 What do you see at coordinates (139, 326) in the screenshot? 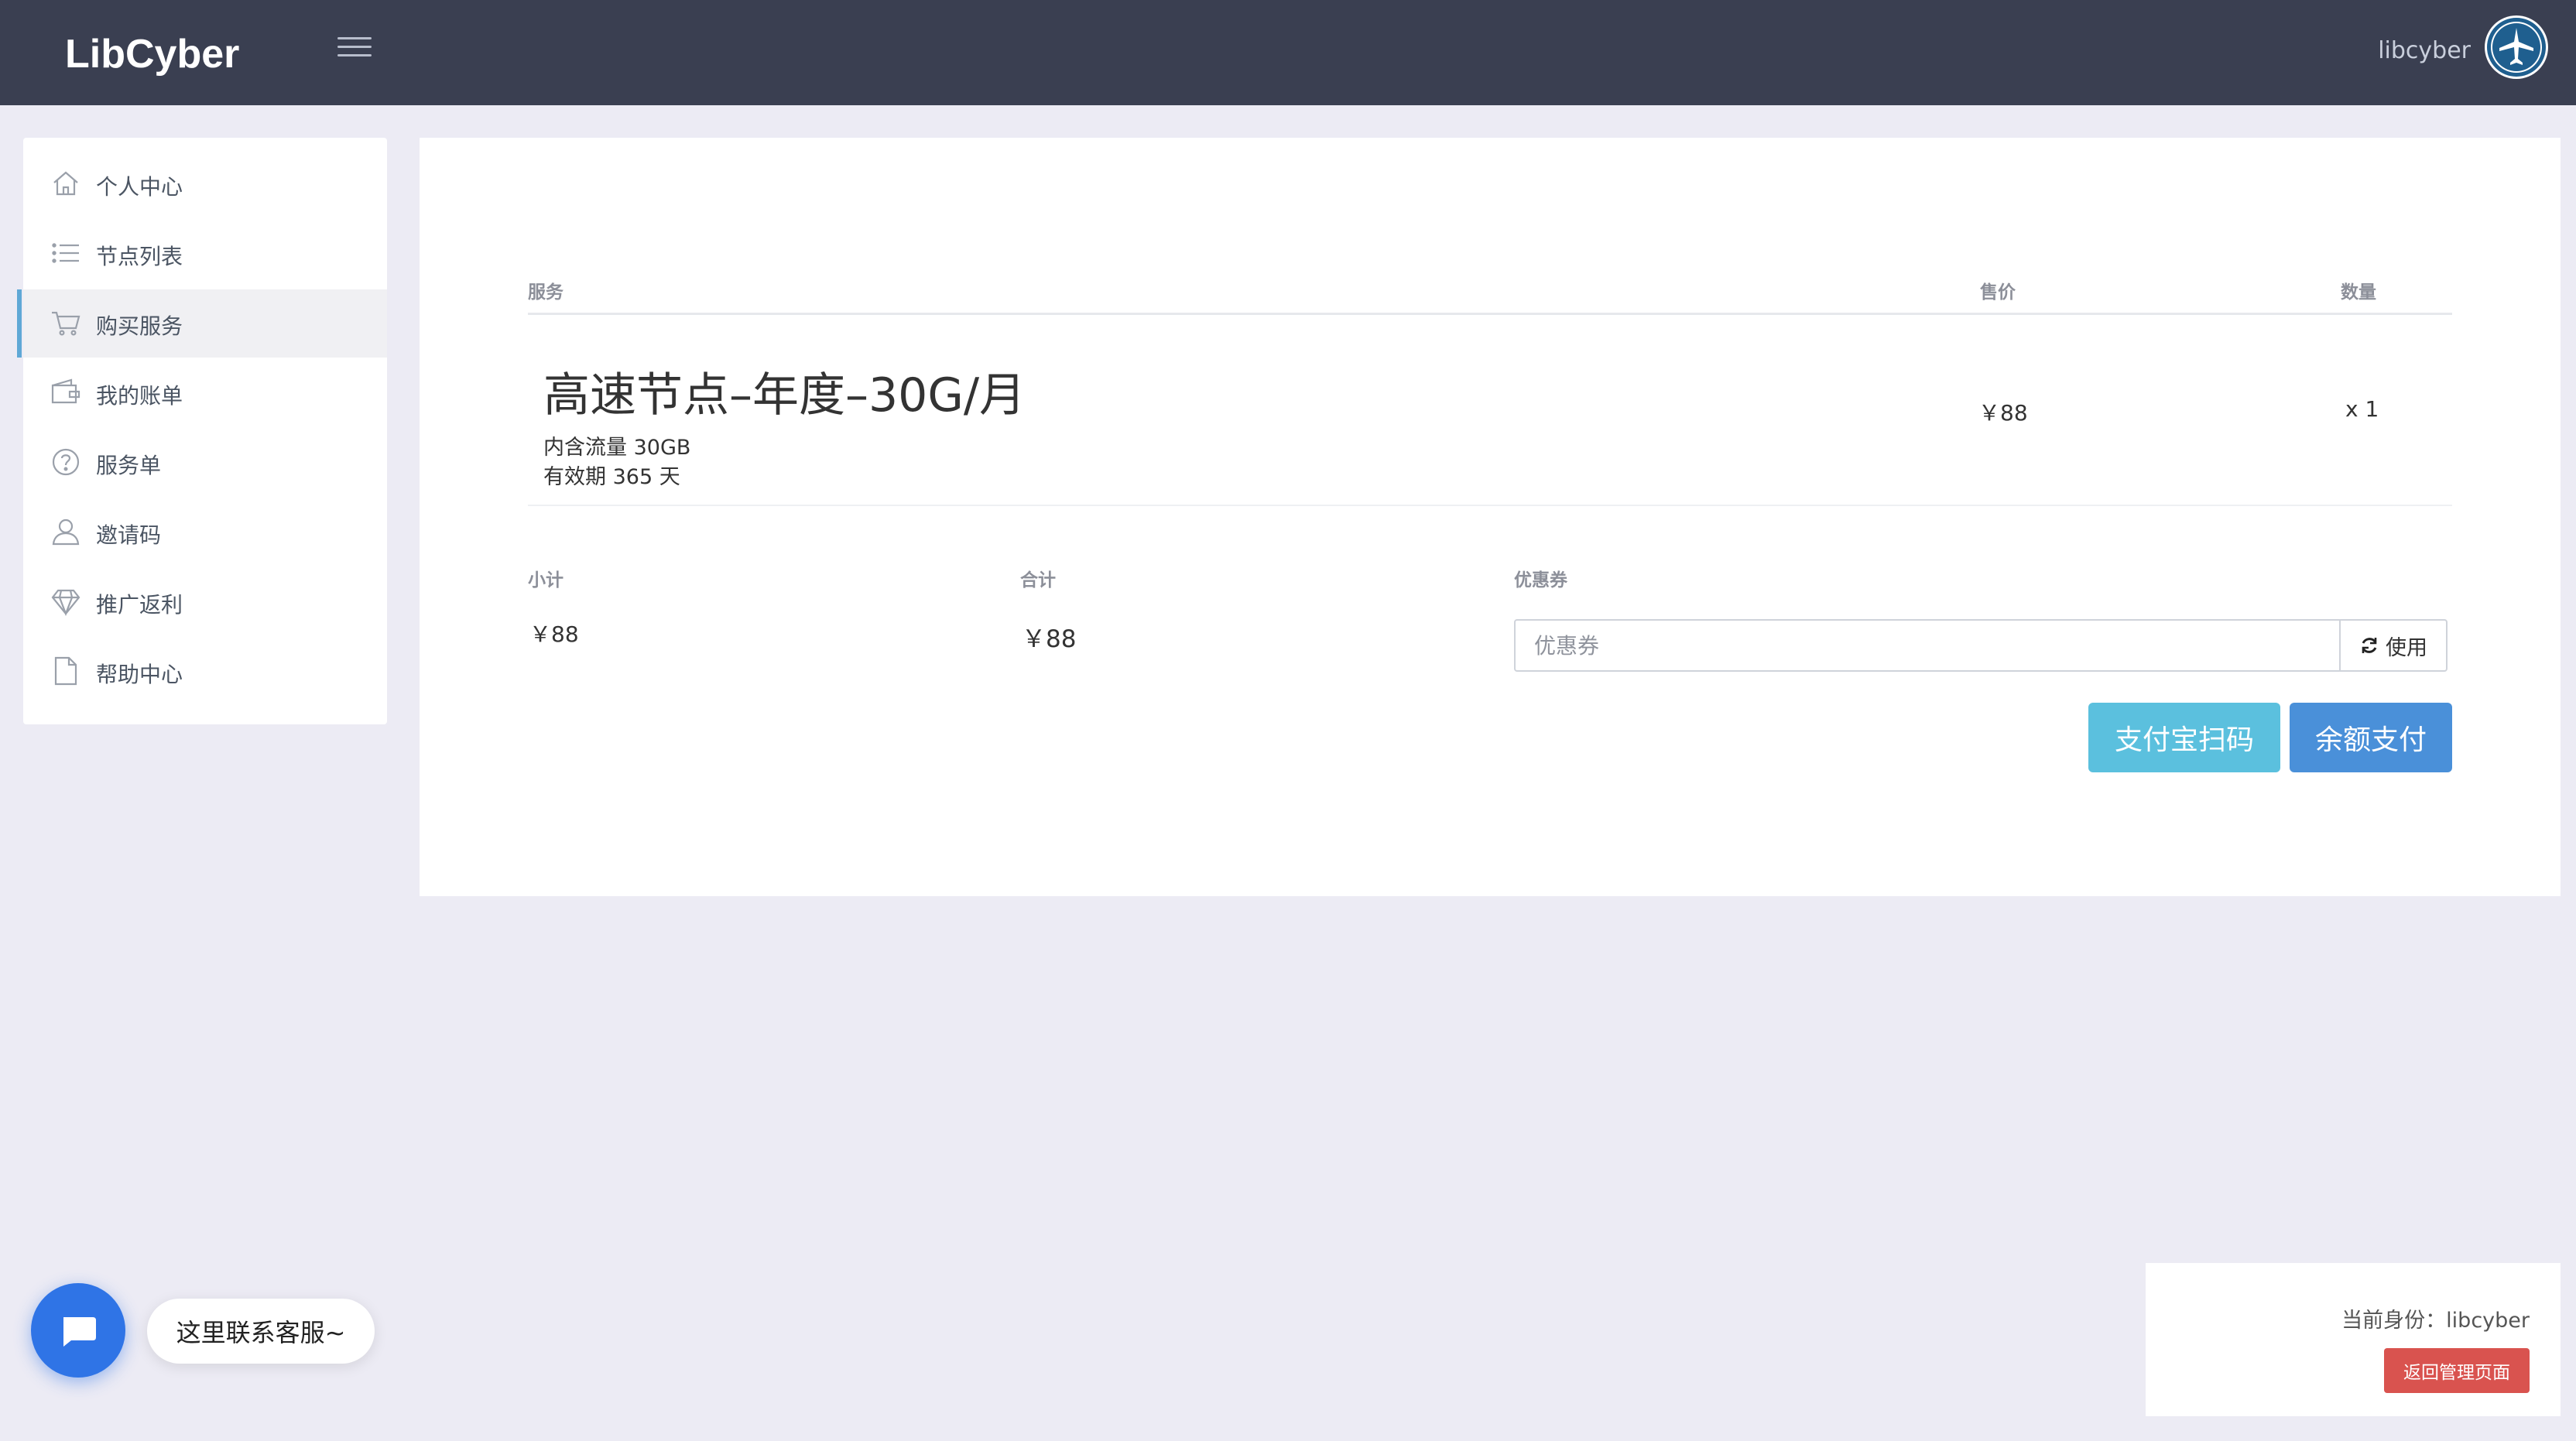
I see `sidebar-item-label: 购买服务` at bounding box center [139, 326].